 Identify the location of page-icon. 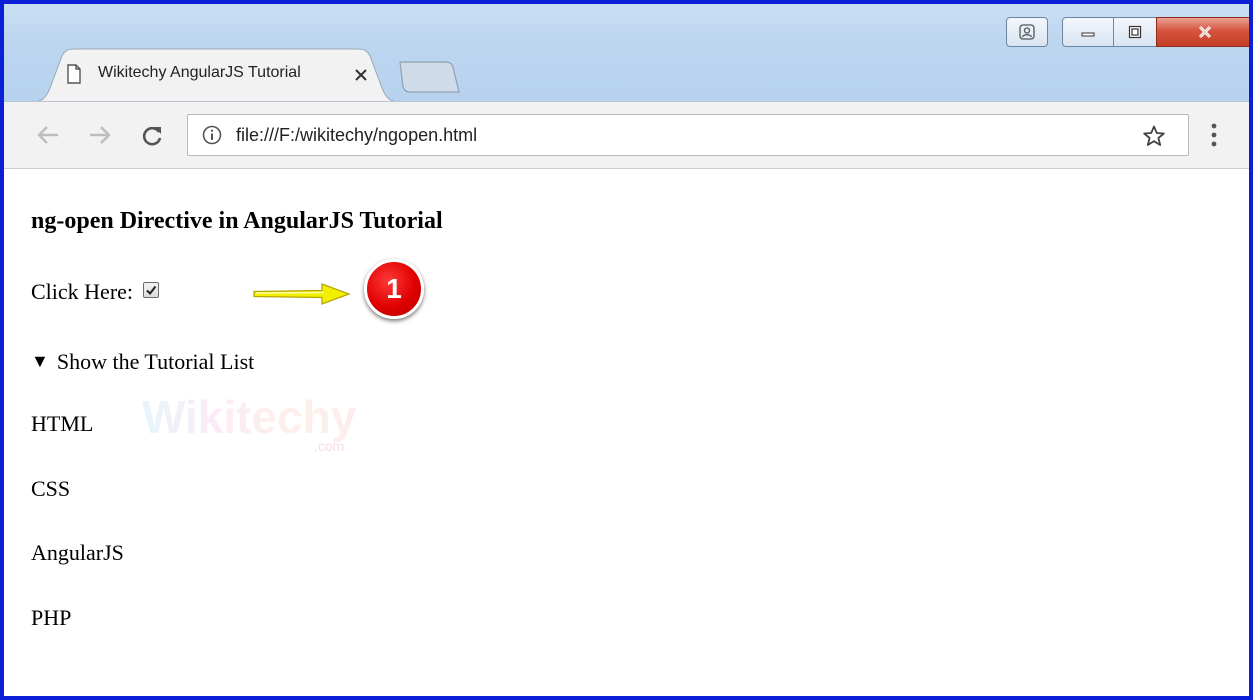
(74, 74).